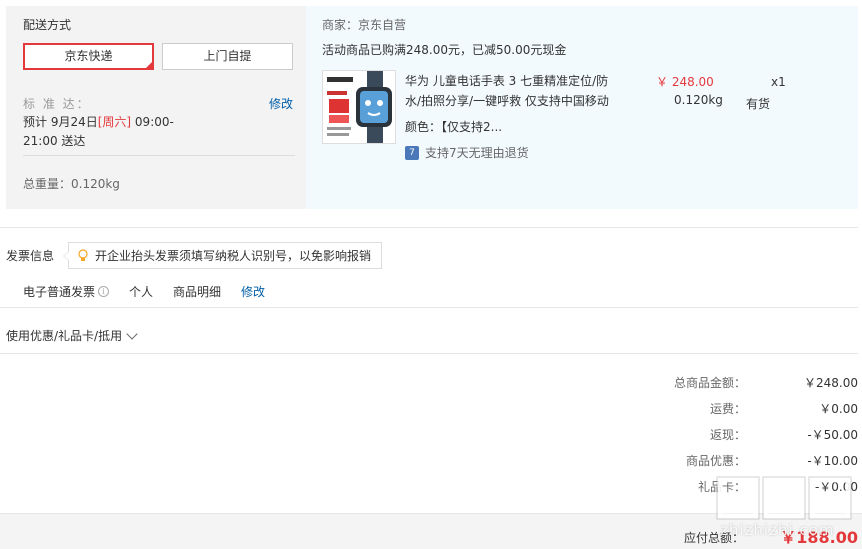 The image size is (862, 549). I want to click on product-thumbnail, so click(359, 107).